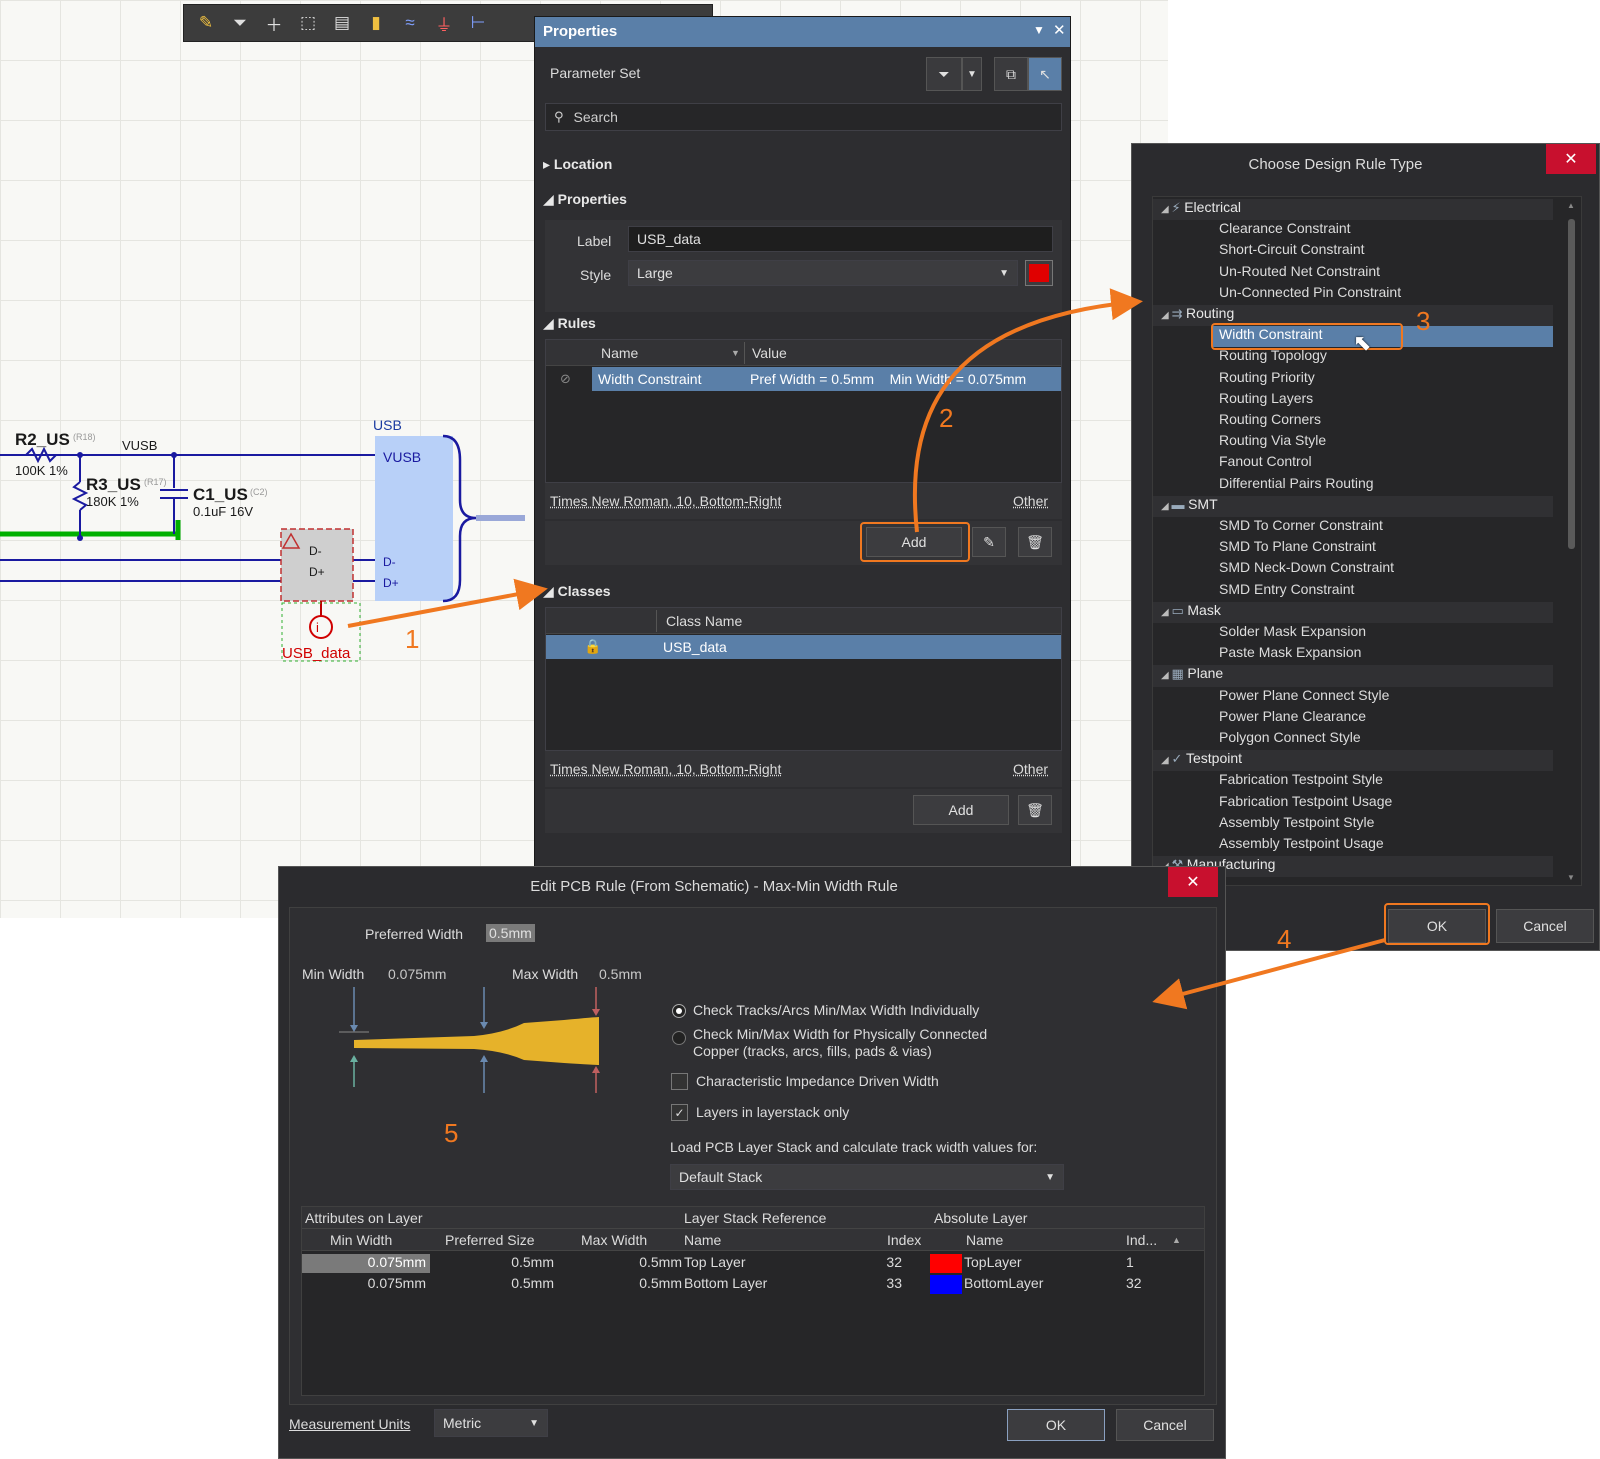 Image resolution: width=1600 pixels, height=1459 pixels. What do you see at coordinates (1284, 939) in the screenshot?
I see `annotation-number-4: 4` at bounding box center [1284, 939].